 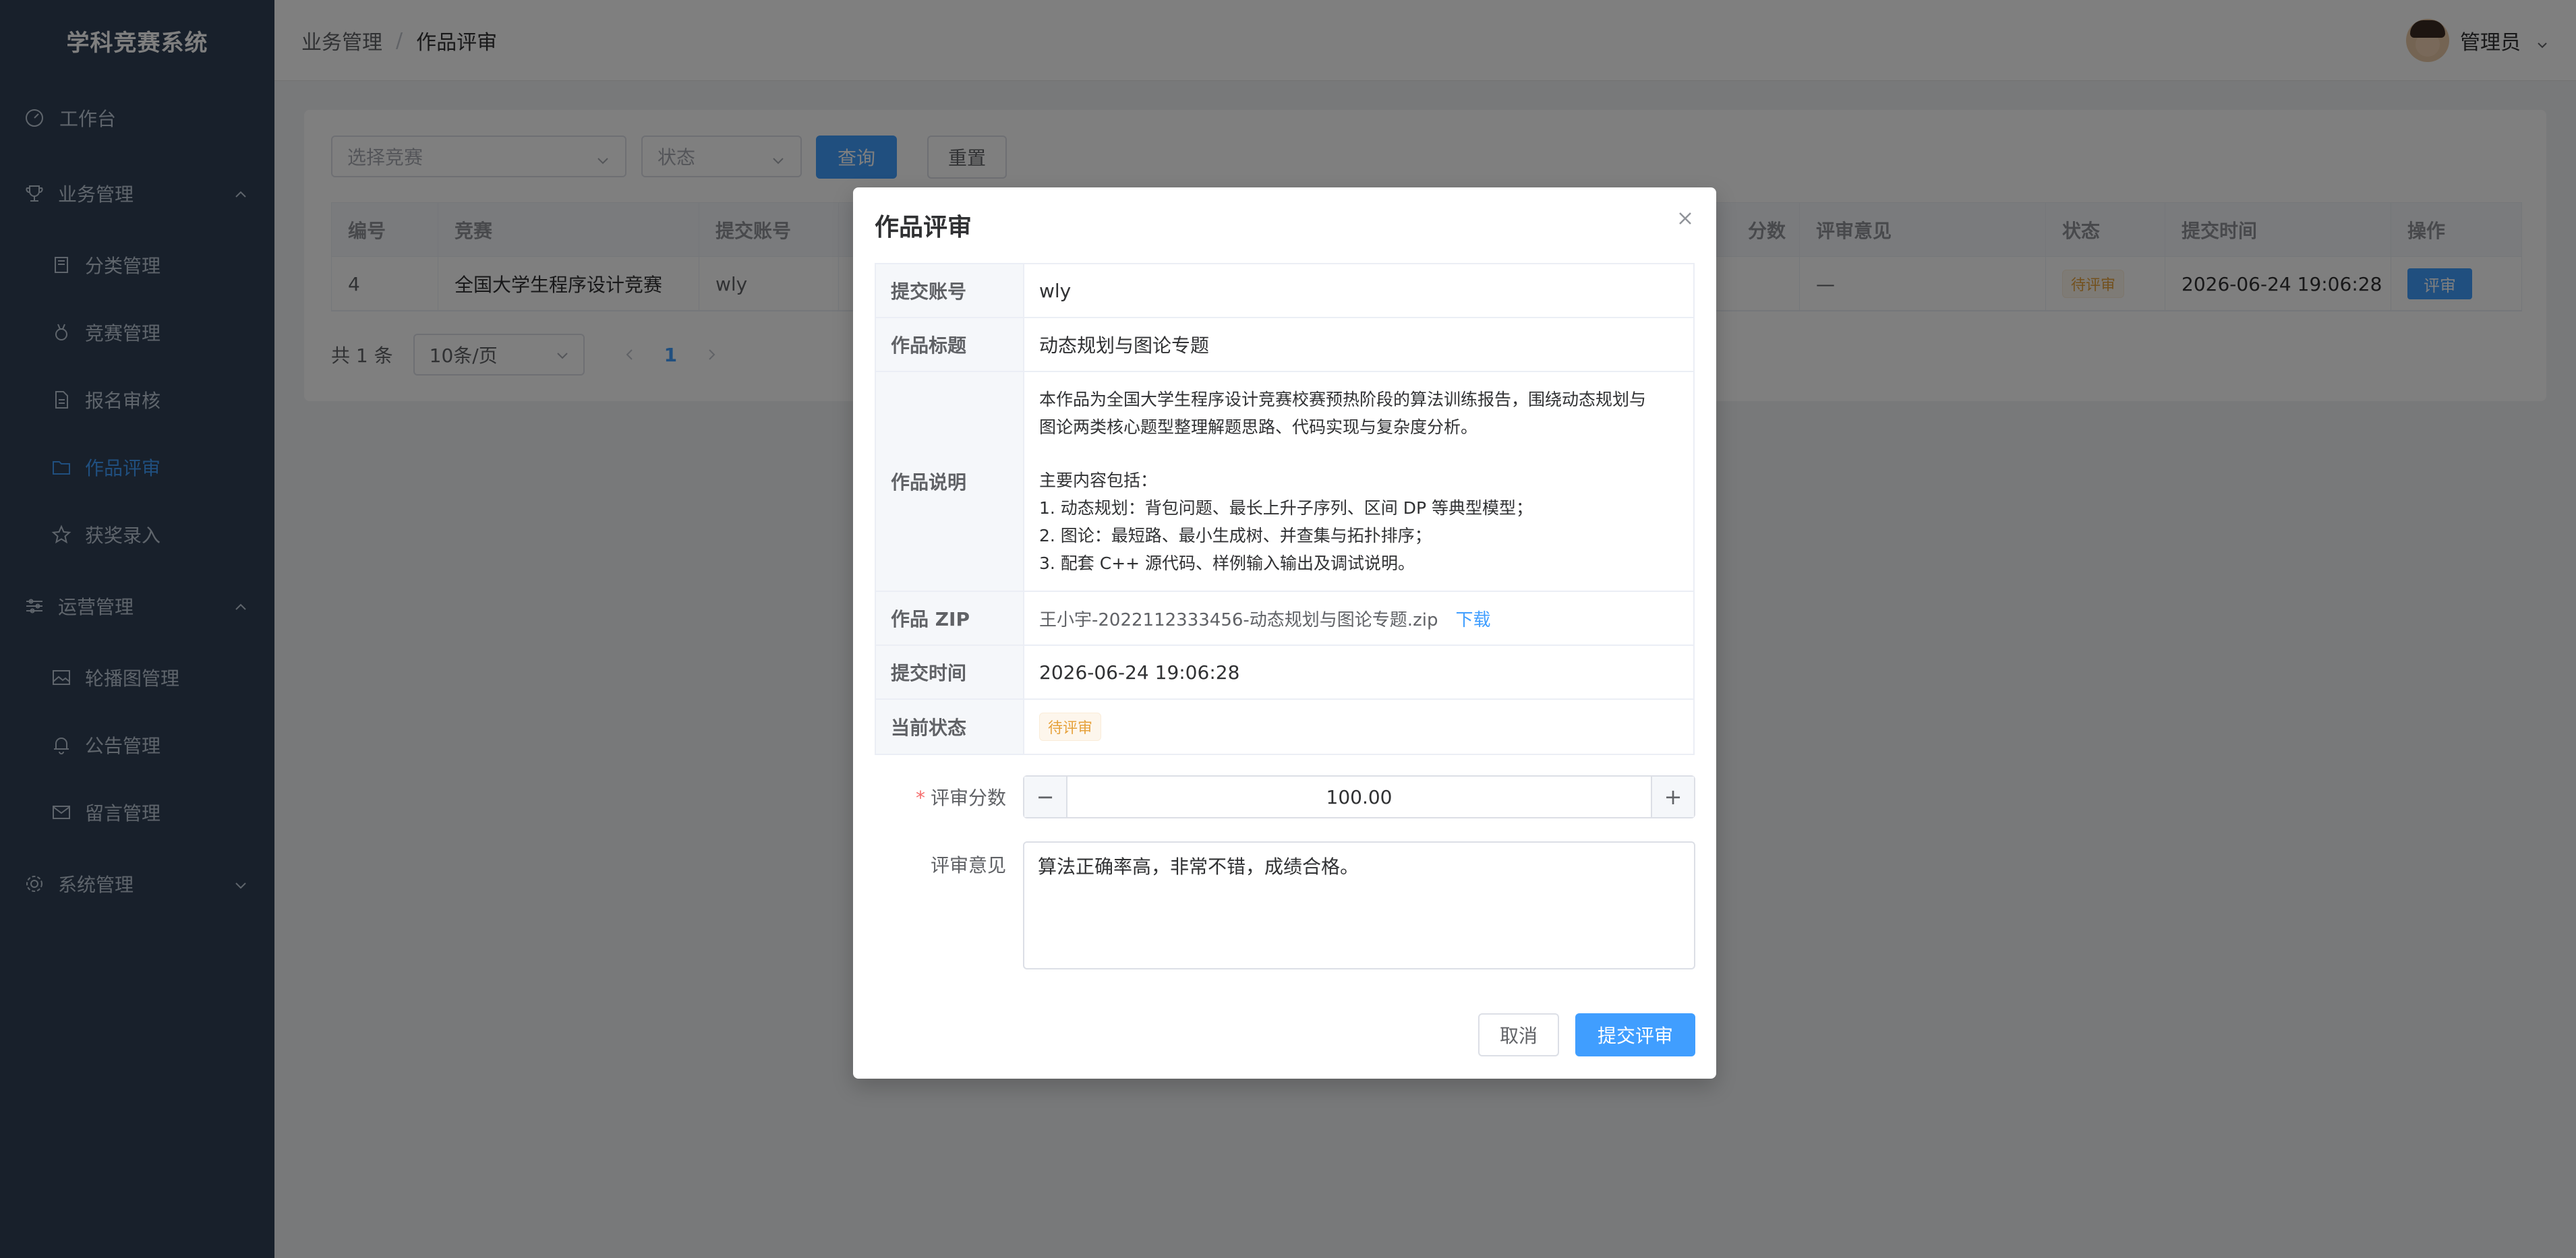 I want to click on zip-filename: 王小宇-2022112333456-动态规划与图论专题.zip, so click(x=1238, y=619).